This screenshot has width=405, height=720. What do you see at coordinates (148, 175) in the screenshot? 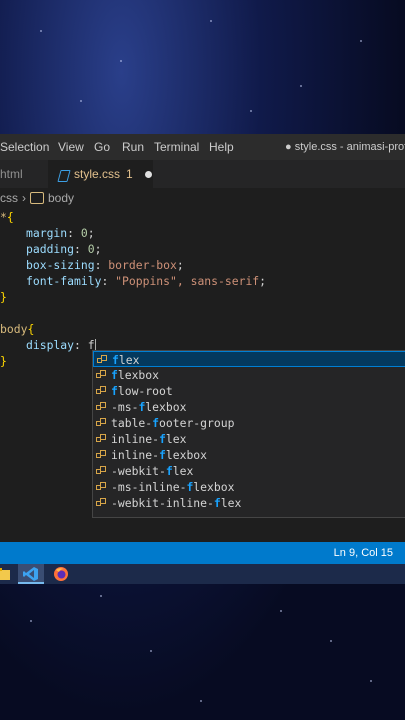
I see `unsaved-dot-icon` at bounding box center [148, 175].